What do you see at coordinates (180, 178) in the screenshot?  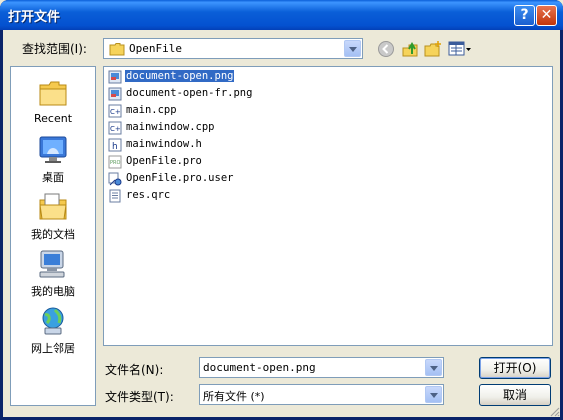 I see `file-name: OpenFile.pro.user` at bounding box center [180, 178].